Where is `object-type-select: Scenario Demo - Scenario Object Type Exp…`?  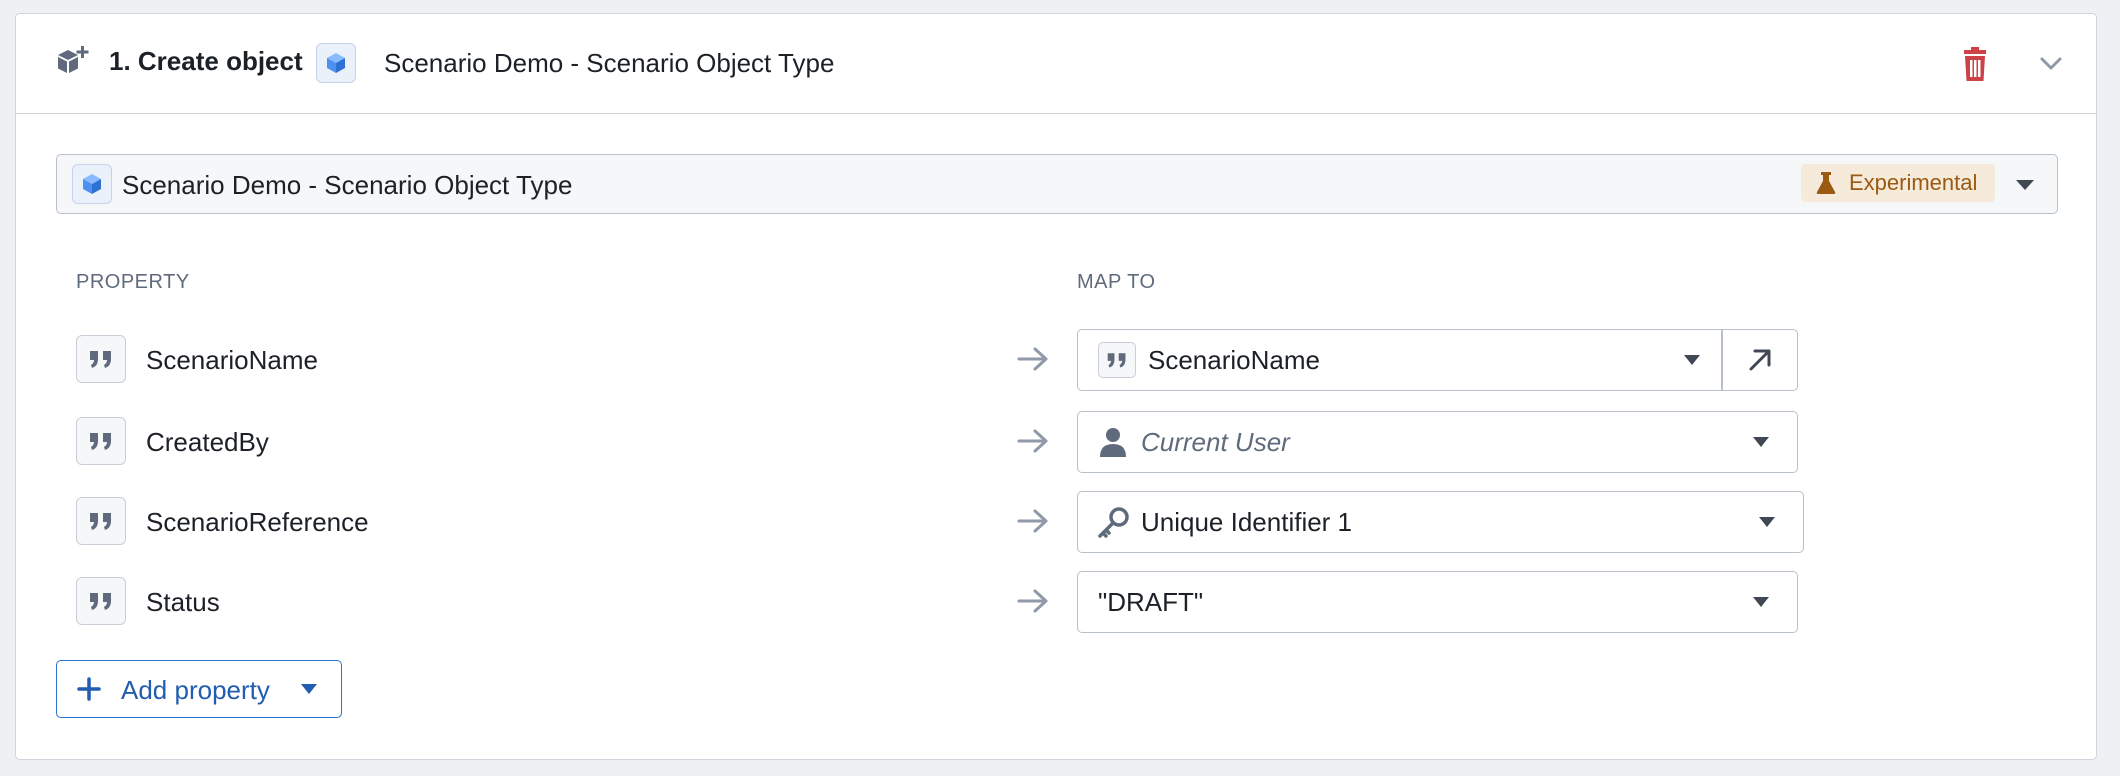
object-type-select: Scenario Demo - Scenario Object Type Exp… is located at coordinates (1057, 184).